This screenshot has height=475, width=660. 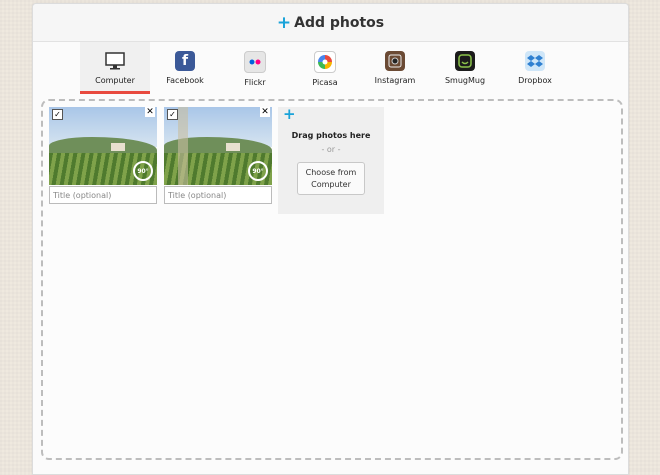 I want to click on tab-facebook: f Facebook, so click(x=185, y=68).